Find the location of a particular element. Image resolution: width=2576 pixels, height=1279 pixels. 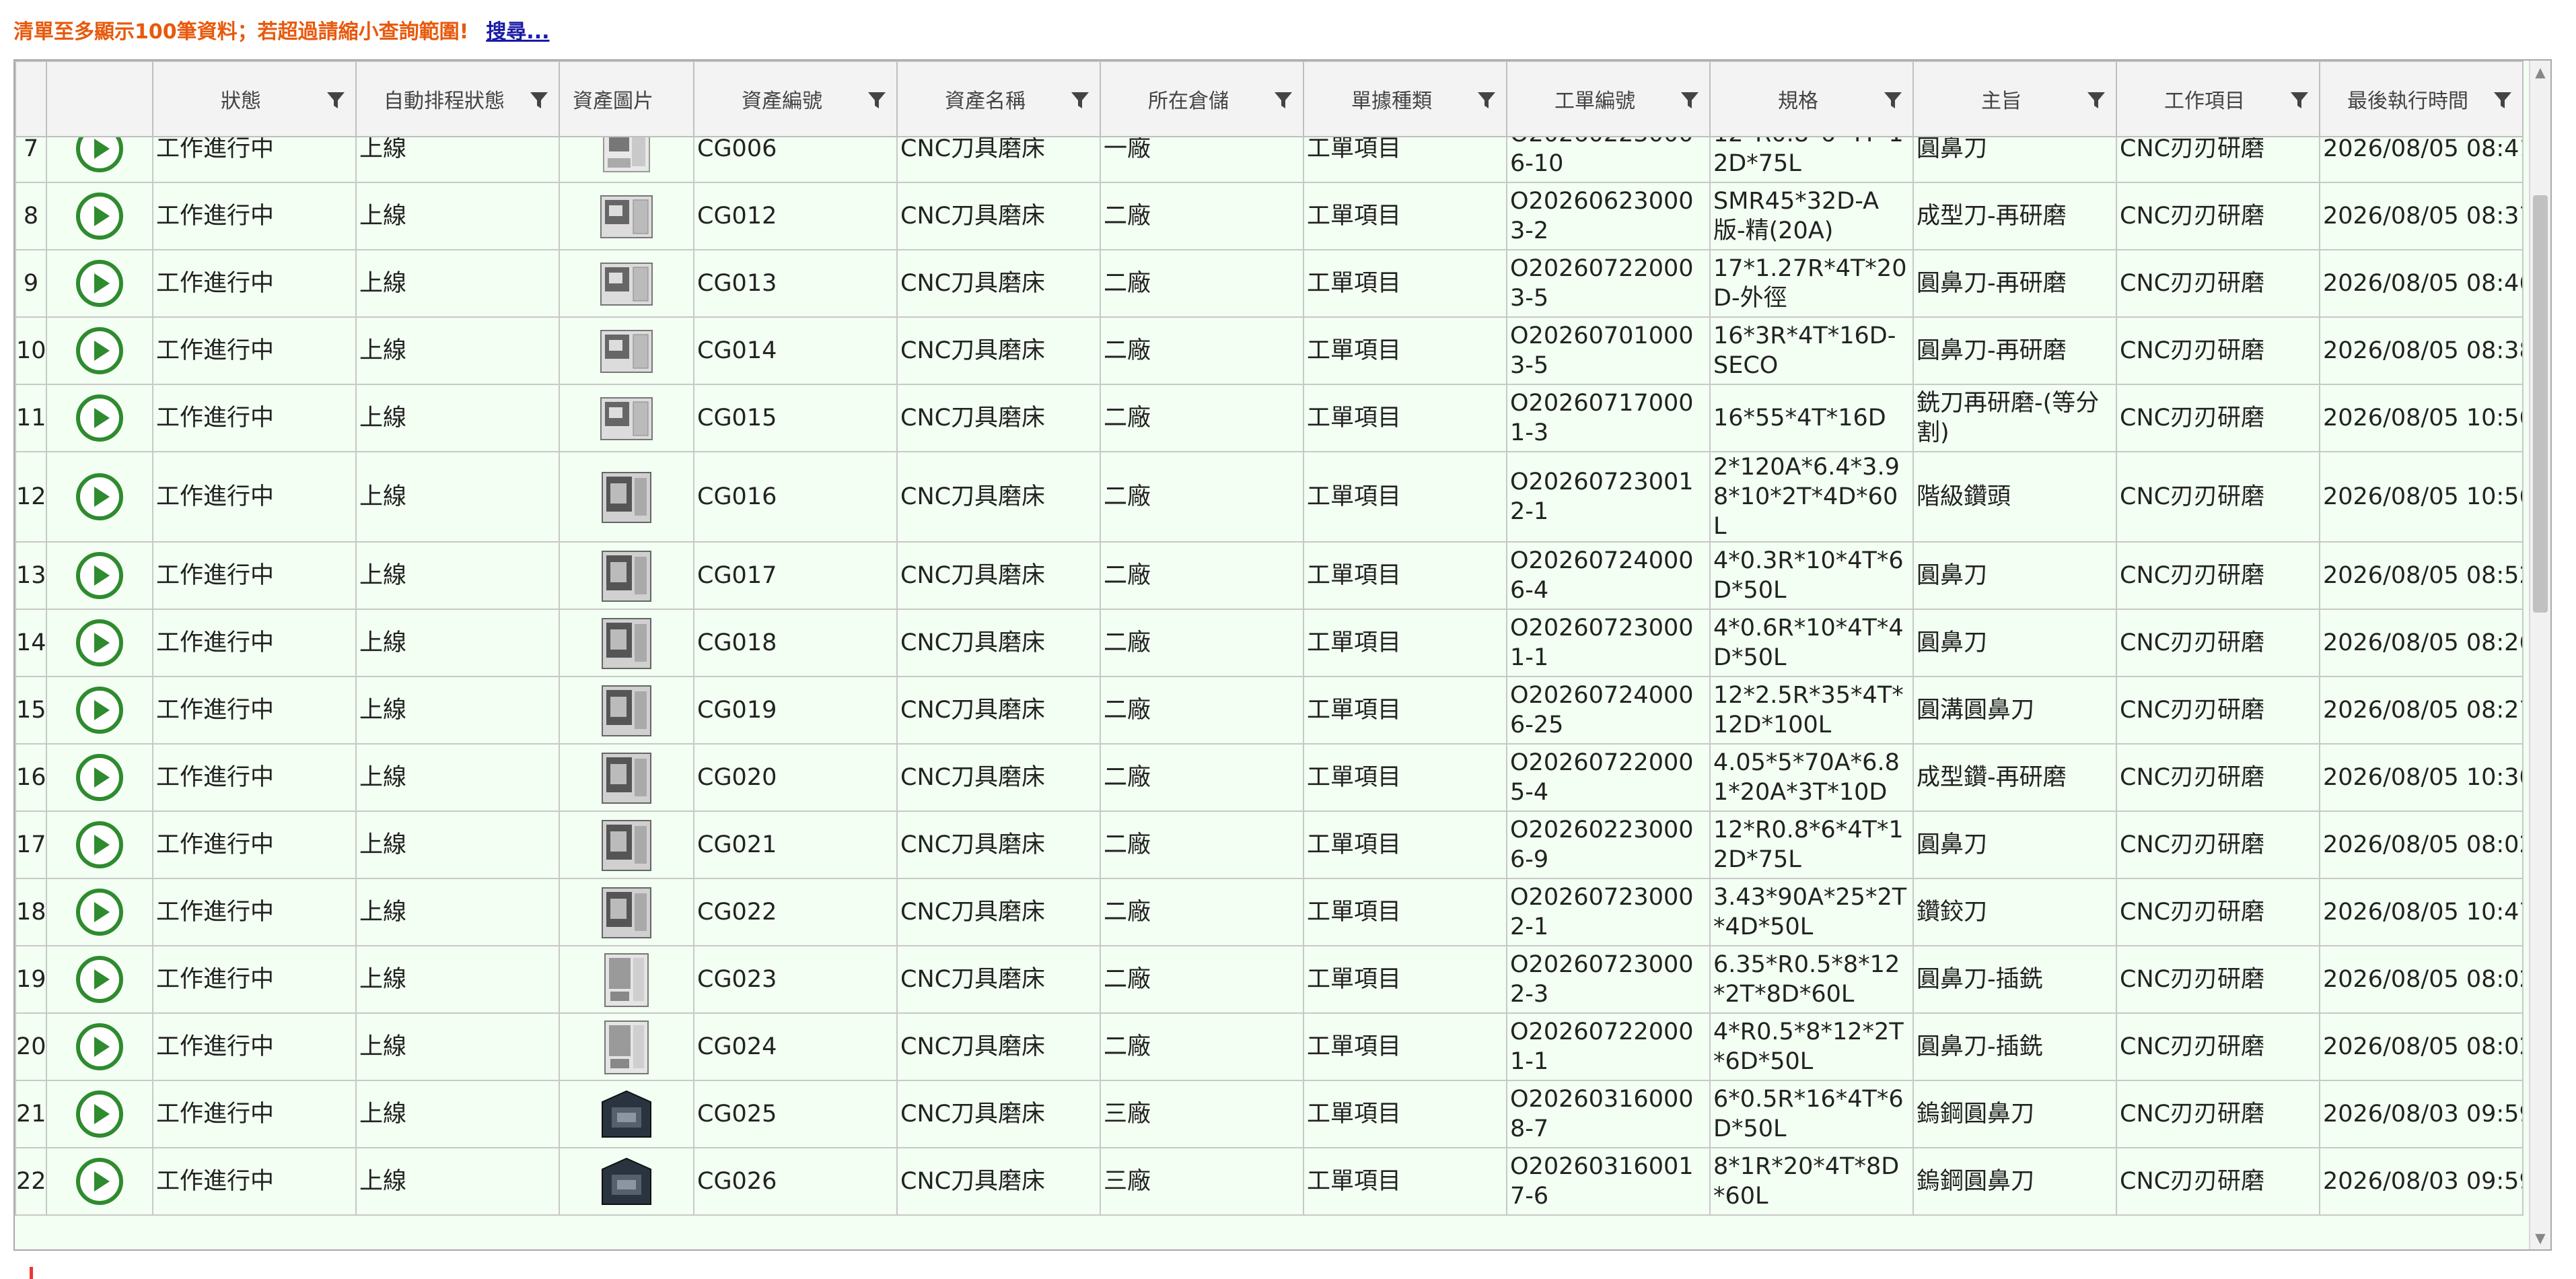

cell-work-order-id: O202607240006-25 is located at coordinates (1608, 710).